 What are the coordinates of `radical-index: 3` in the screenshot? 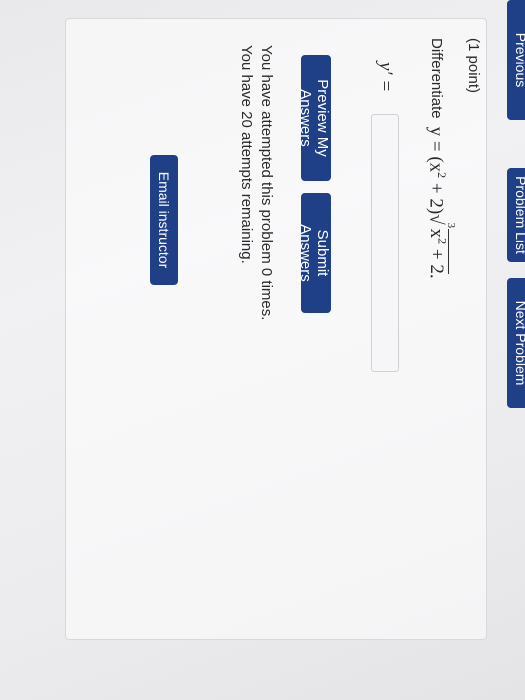 It's located at (451, 225).